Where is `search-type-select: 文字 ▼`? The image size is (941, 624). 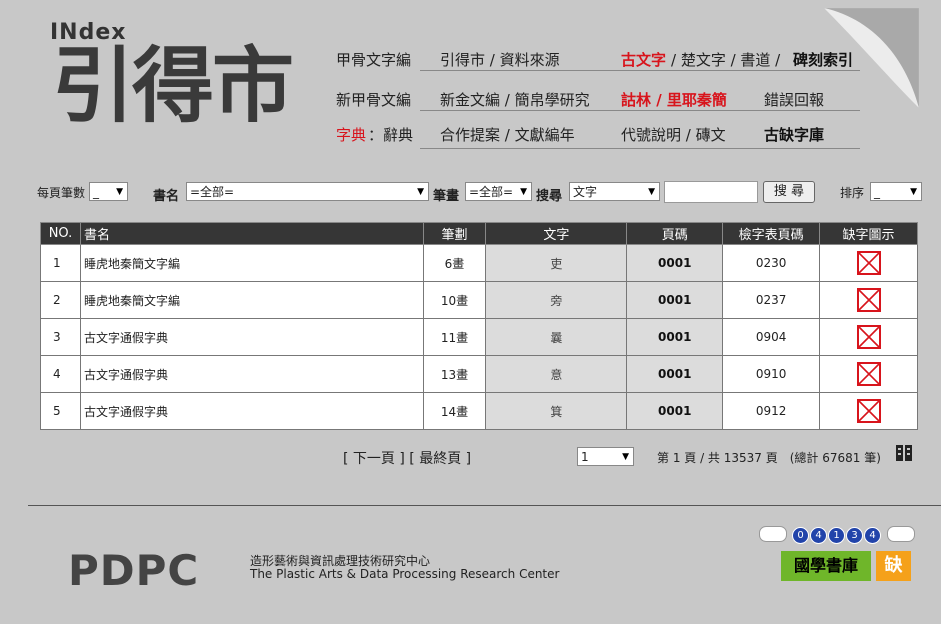
search-type-select: 文字 ▼ is located at coordinates (614, 191).